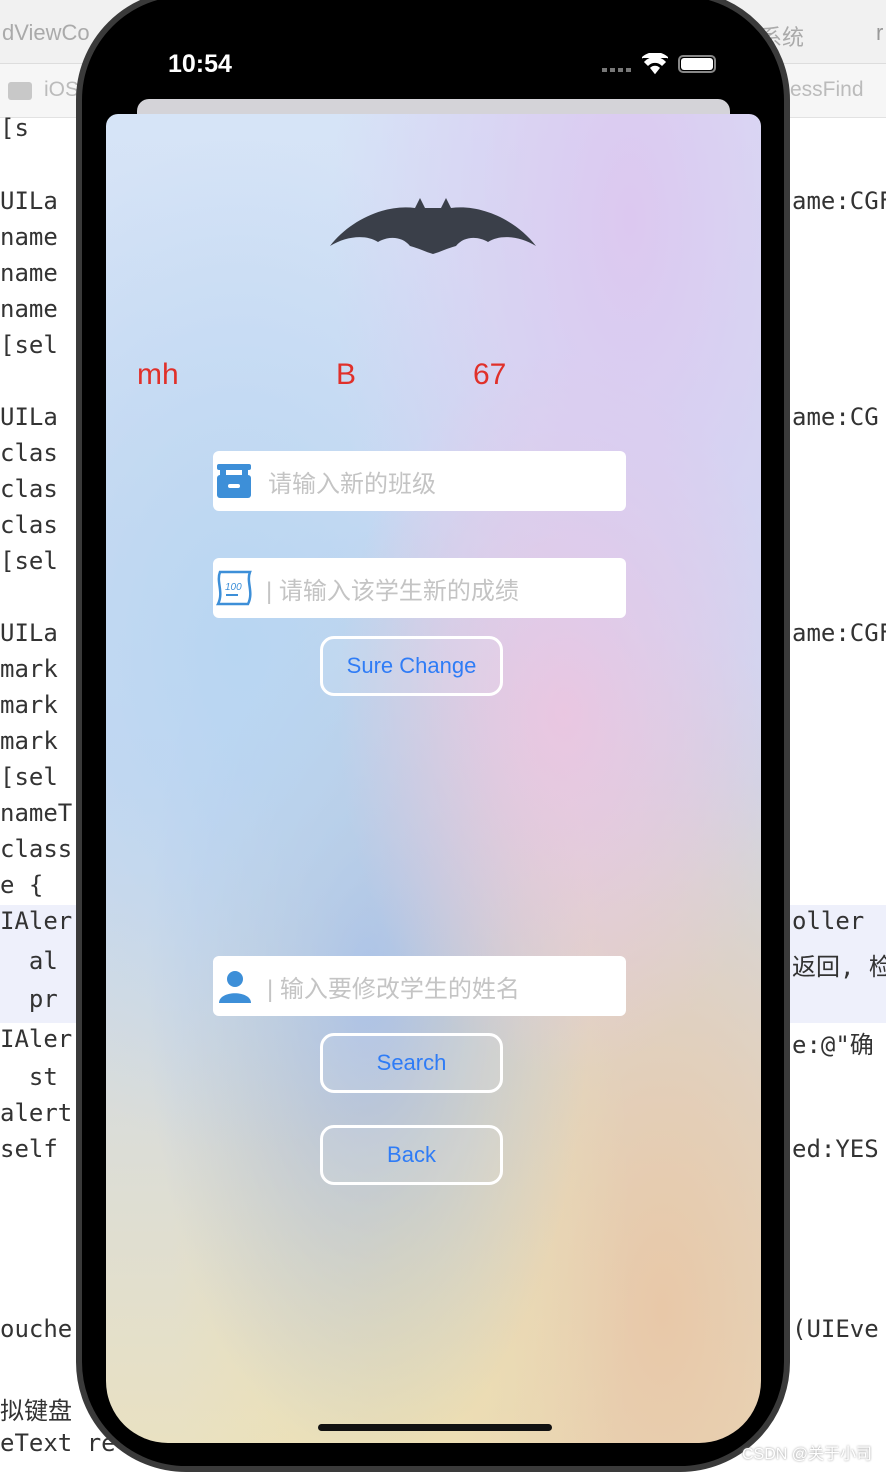  Describe the element at coordinates (435, 1427) in the screenshot. I see `home-indicator` at that location.